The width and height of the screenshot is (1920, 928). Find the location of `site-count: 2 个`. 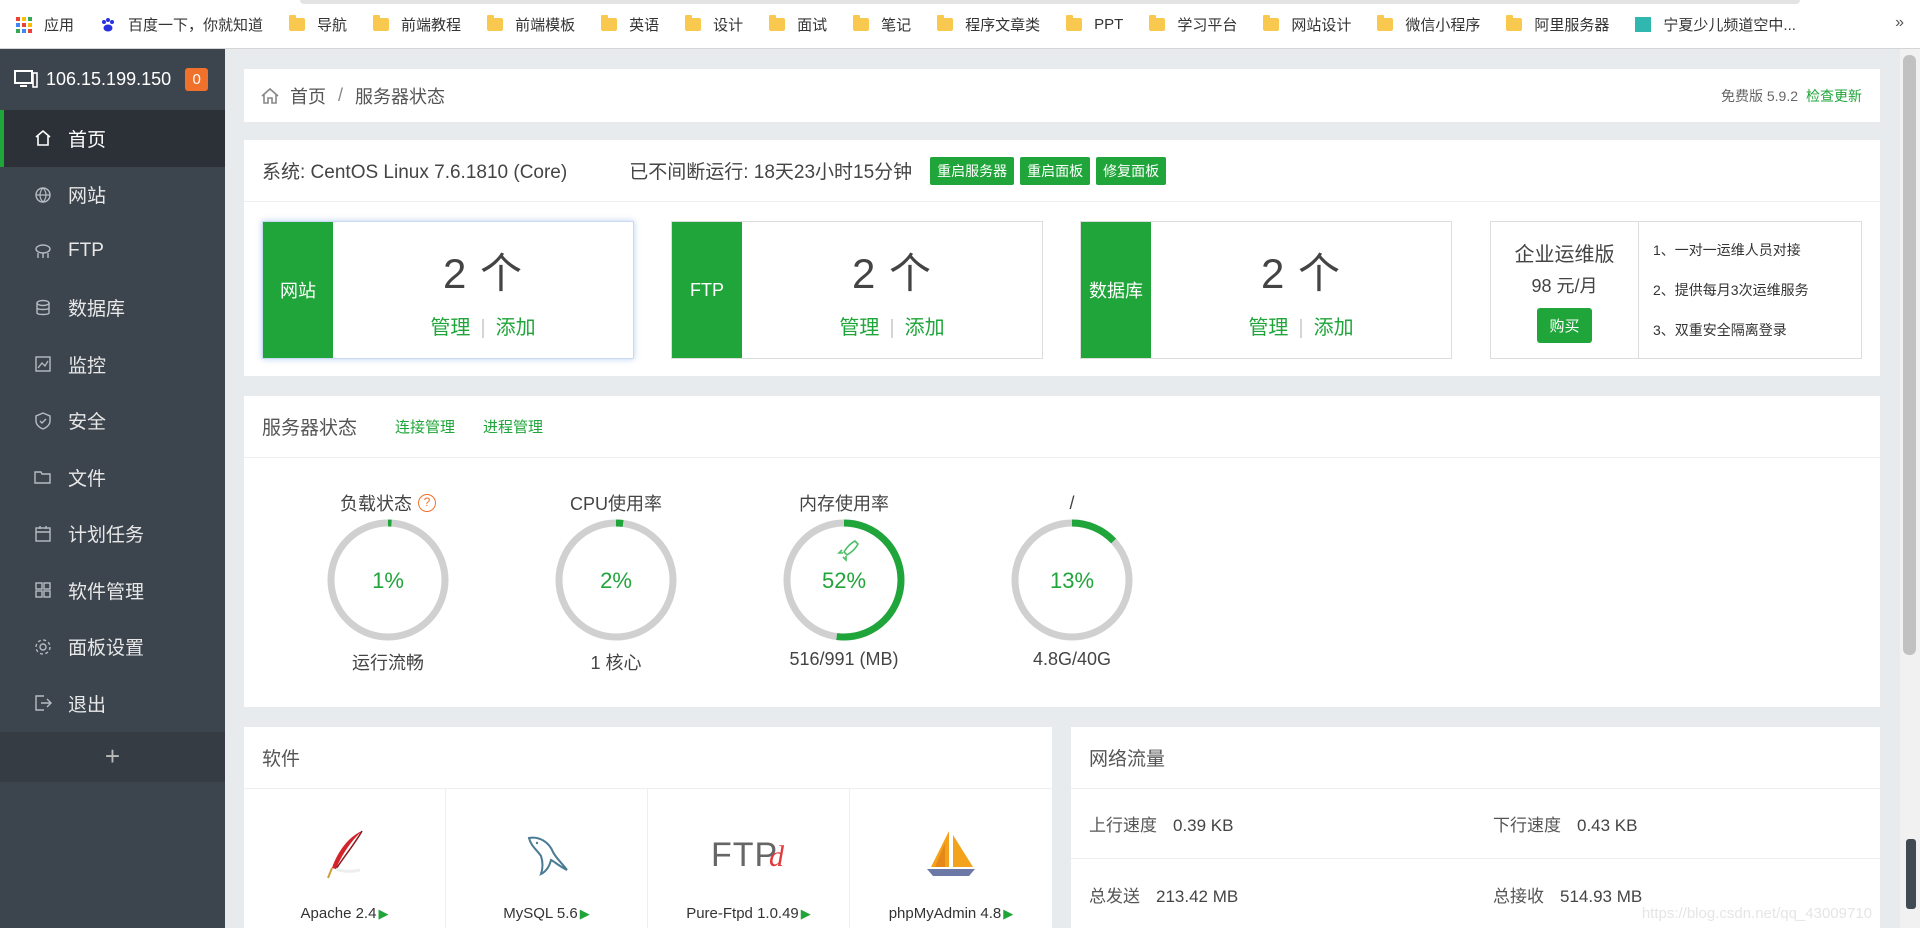

site-count: 2 个 is located at coordinates (483, 273).